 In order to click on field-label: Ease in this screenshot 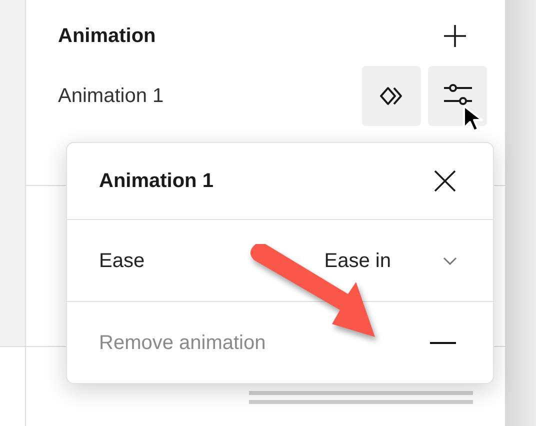, I will do `click(122, 261)`.